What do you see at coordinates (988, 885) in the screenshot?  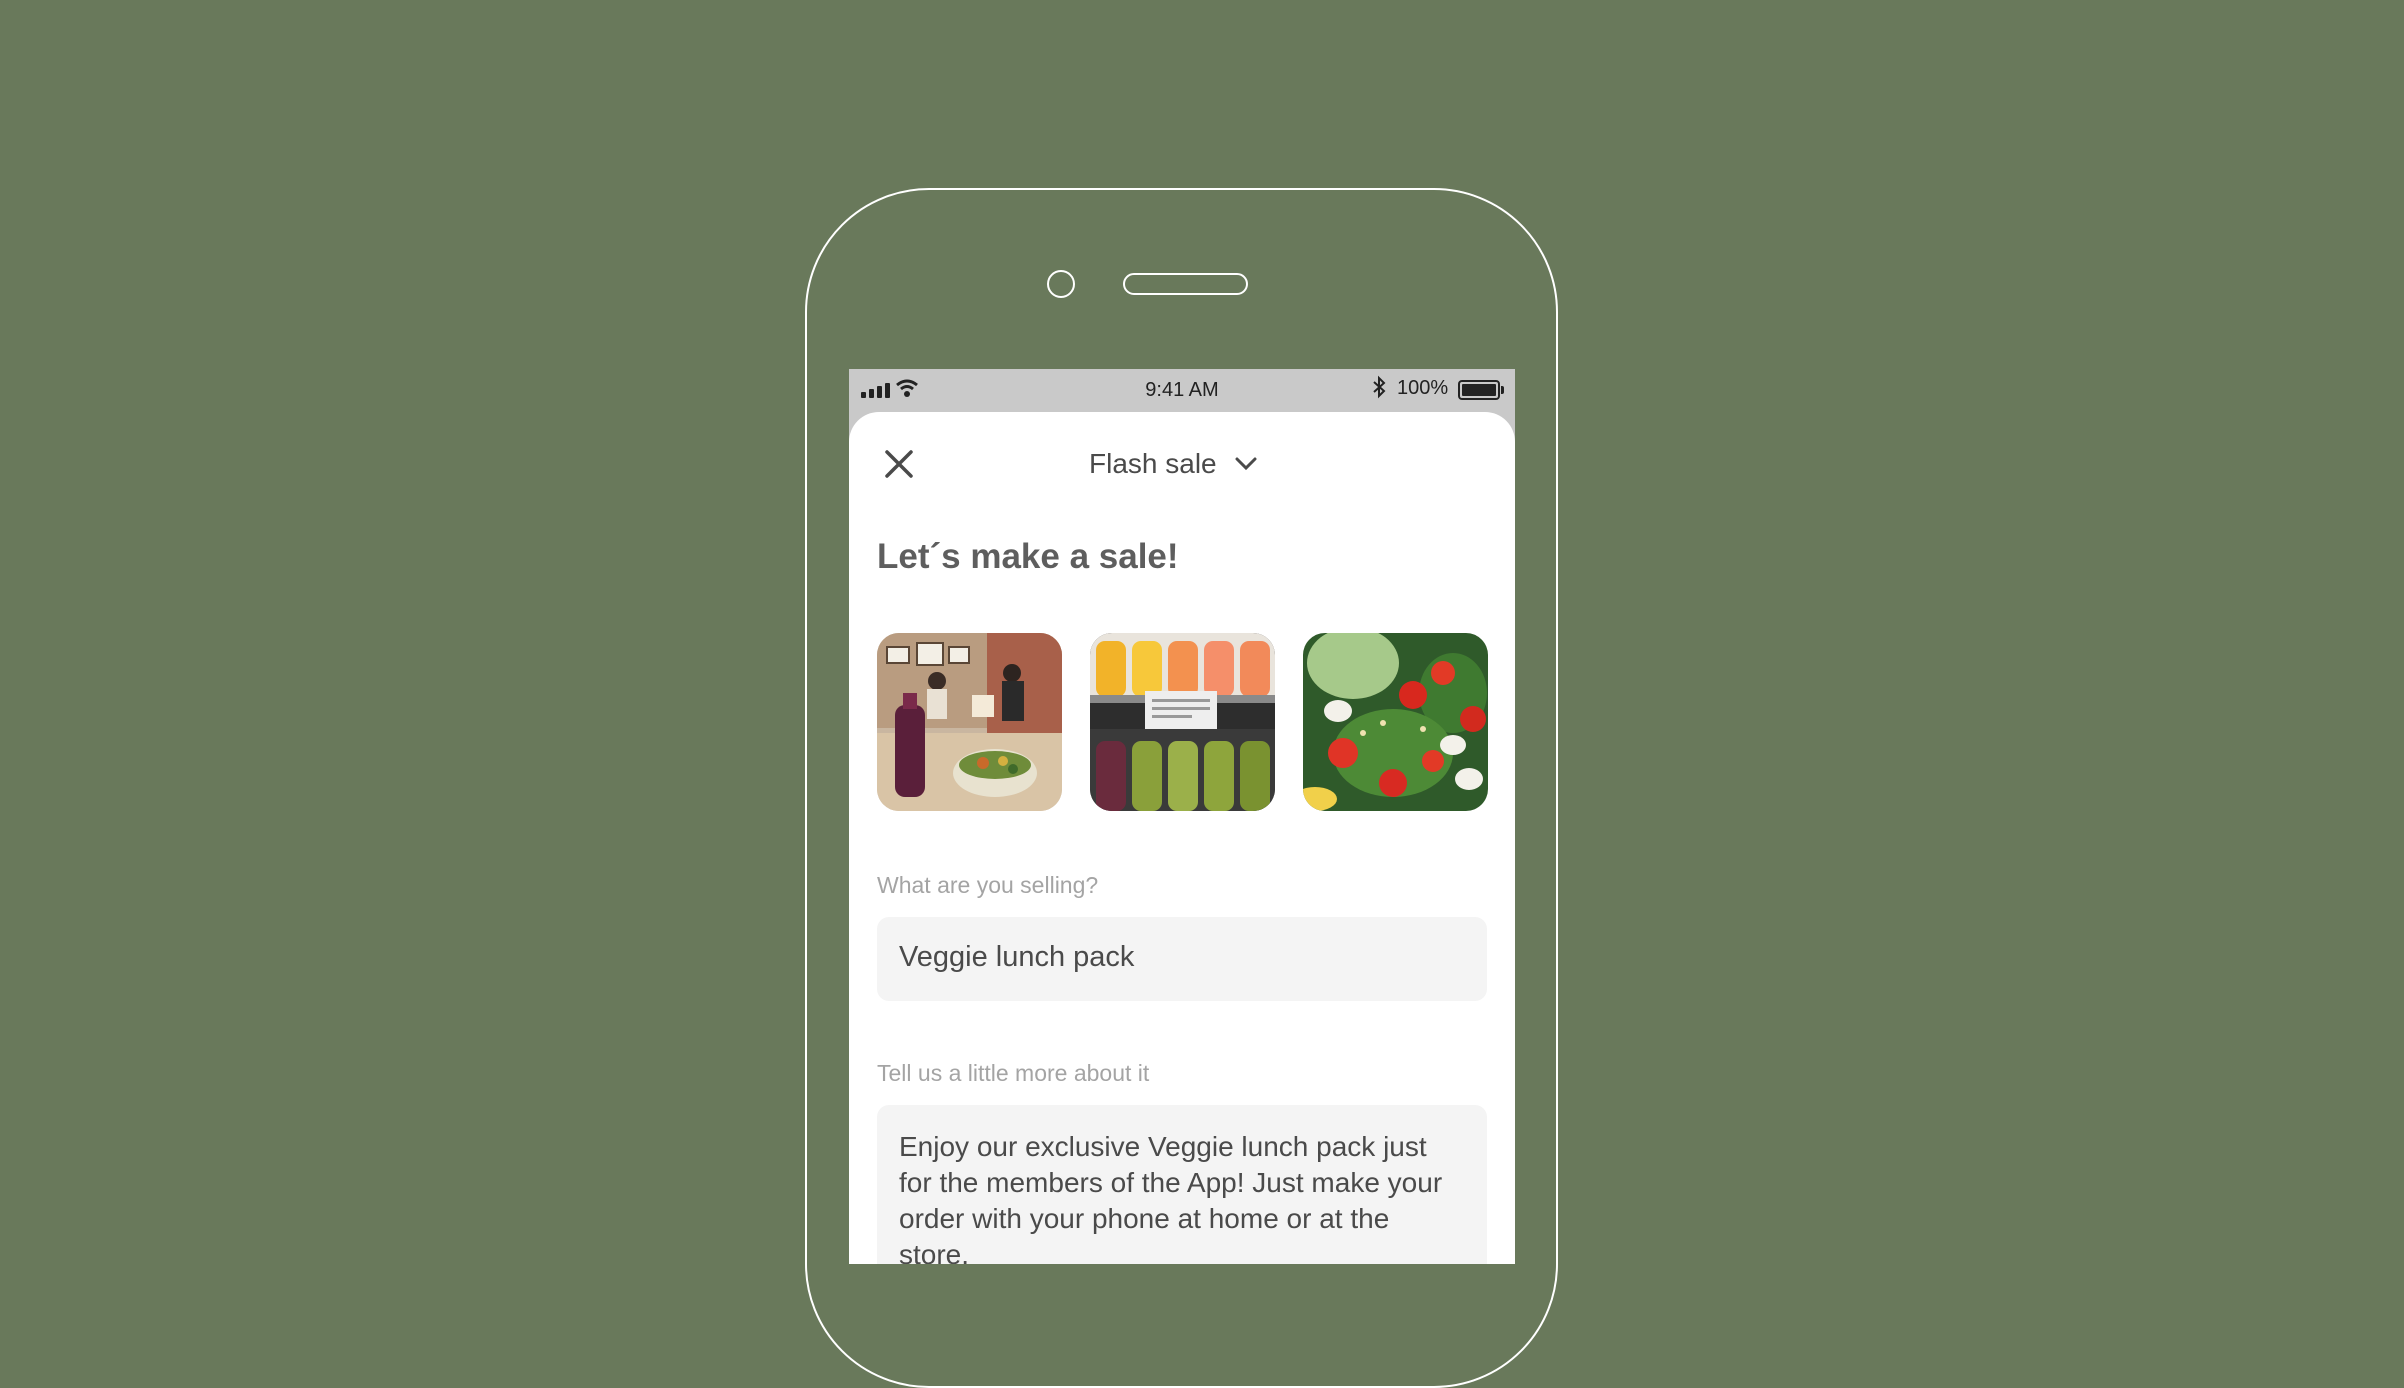 I see `product-field-label: What are you selling?` at bounding box center [988, 885].